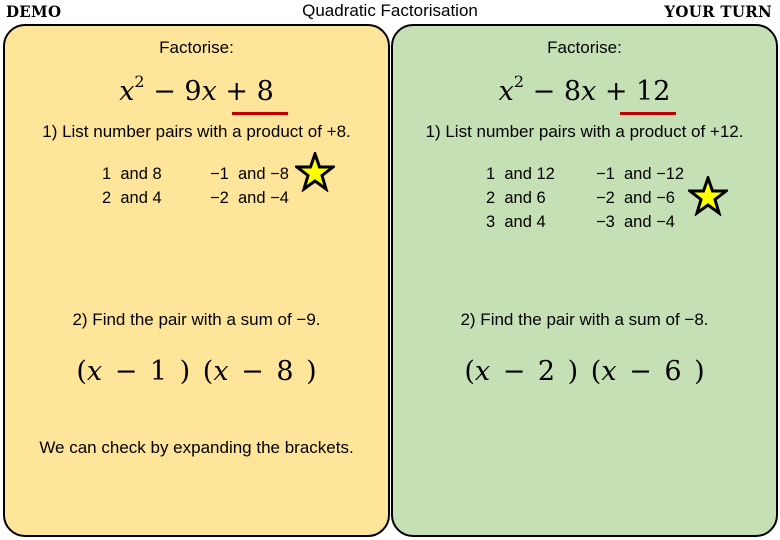  I want to click on step2-instruction: 2) Find the pair with a sum of −8., so click(584, 319).